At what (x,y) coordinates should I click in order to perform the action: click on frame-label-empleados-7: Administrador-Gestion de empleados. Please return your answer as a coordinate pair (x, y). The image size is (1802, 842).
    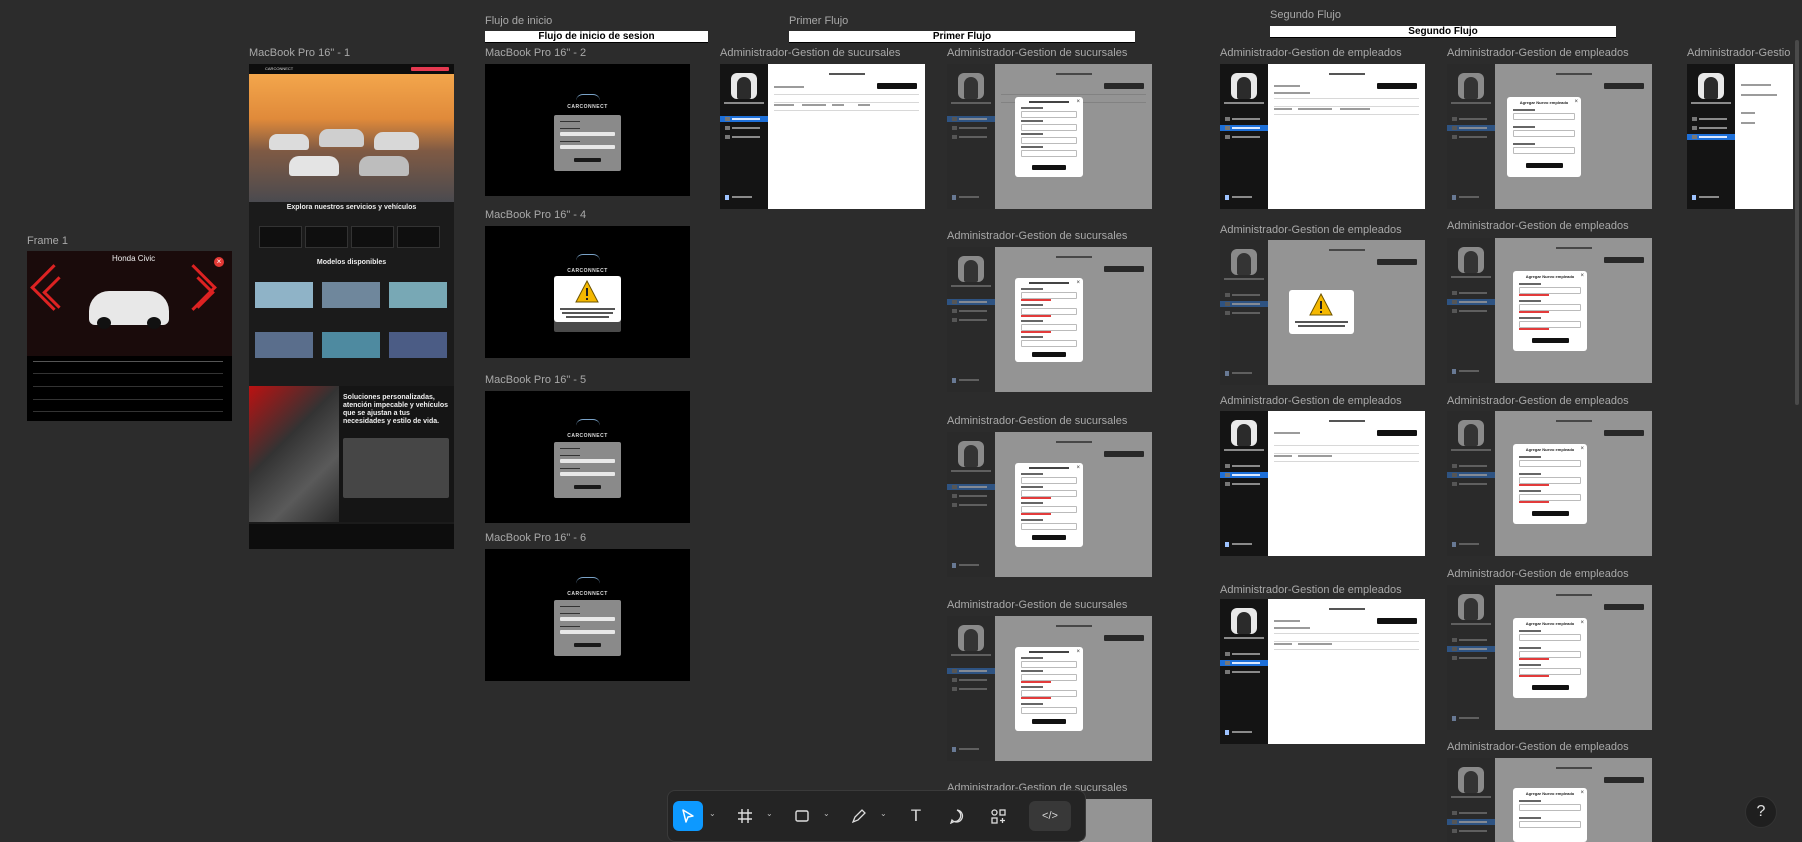
    Looking at the image, I should click on (1538, 401).